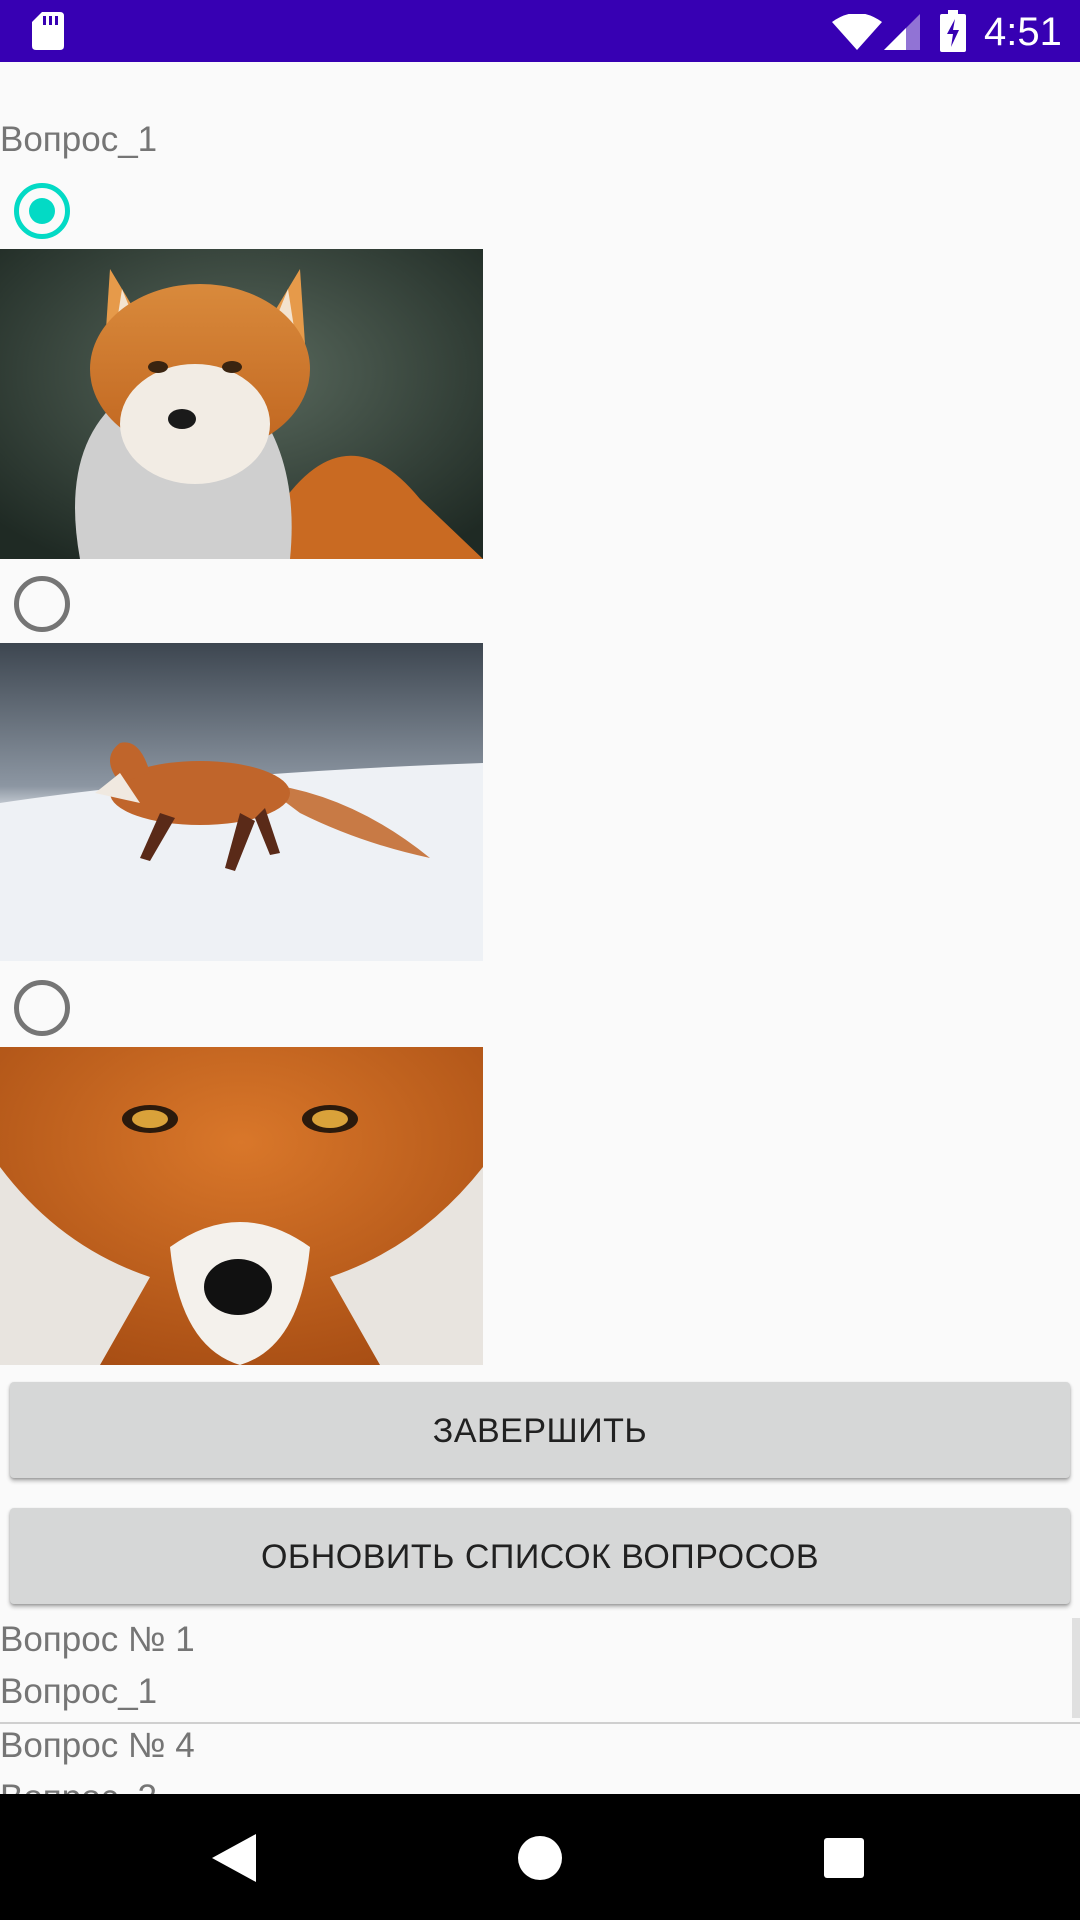 Image resolution: width=1080 pixels, height=1920 pixels. What do you see at coordinates (953, 31) in the screenshot?
I see `battery-charging-icon` at bounding box center [953, 31].